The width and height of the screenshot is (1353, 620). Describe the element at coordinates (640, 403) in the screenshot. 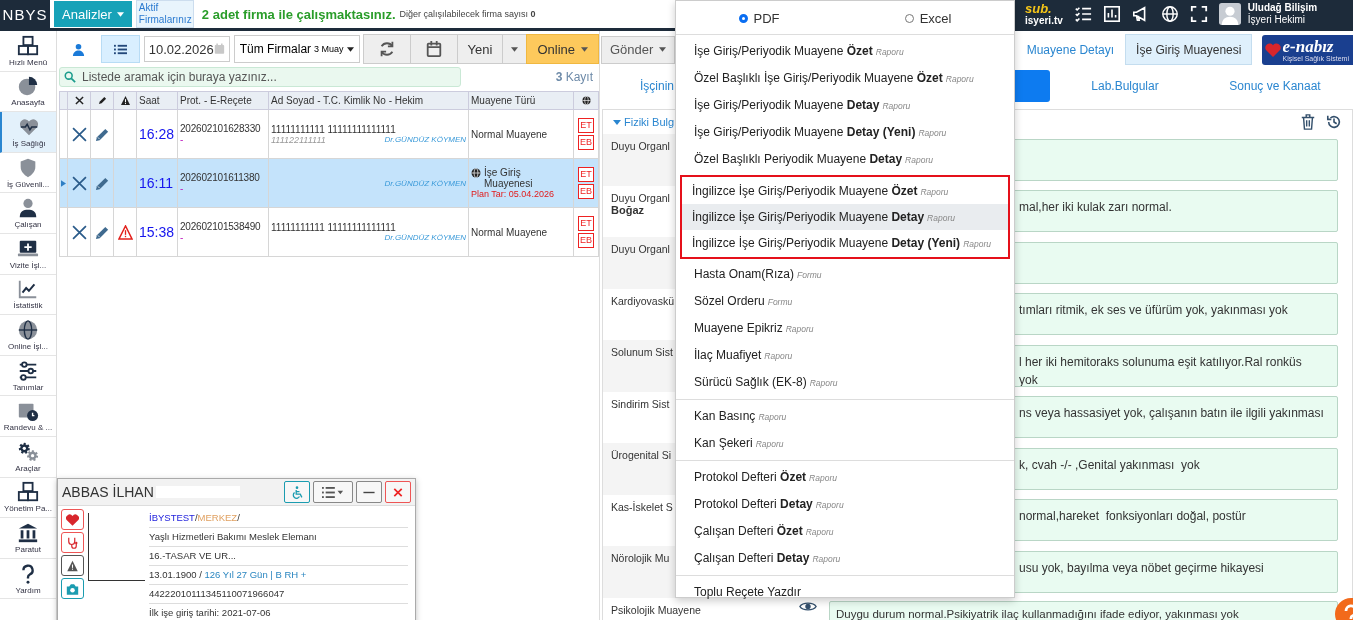

I see `finding-label: Sindirim Sist` at that location.